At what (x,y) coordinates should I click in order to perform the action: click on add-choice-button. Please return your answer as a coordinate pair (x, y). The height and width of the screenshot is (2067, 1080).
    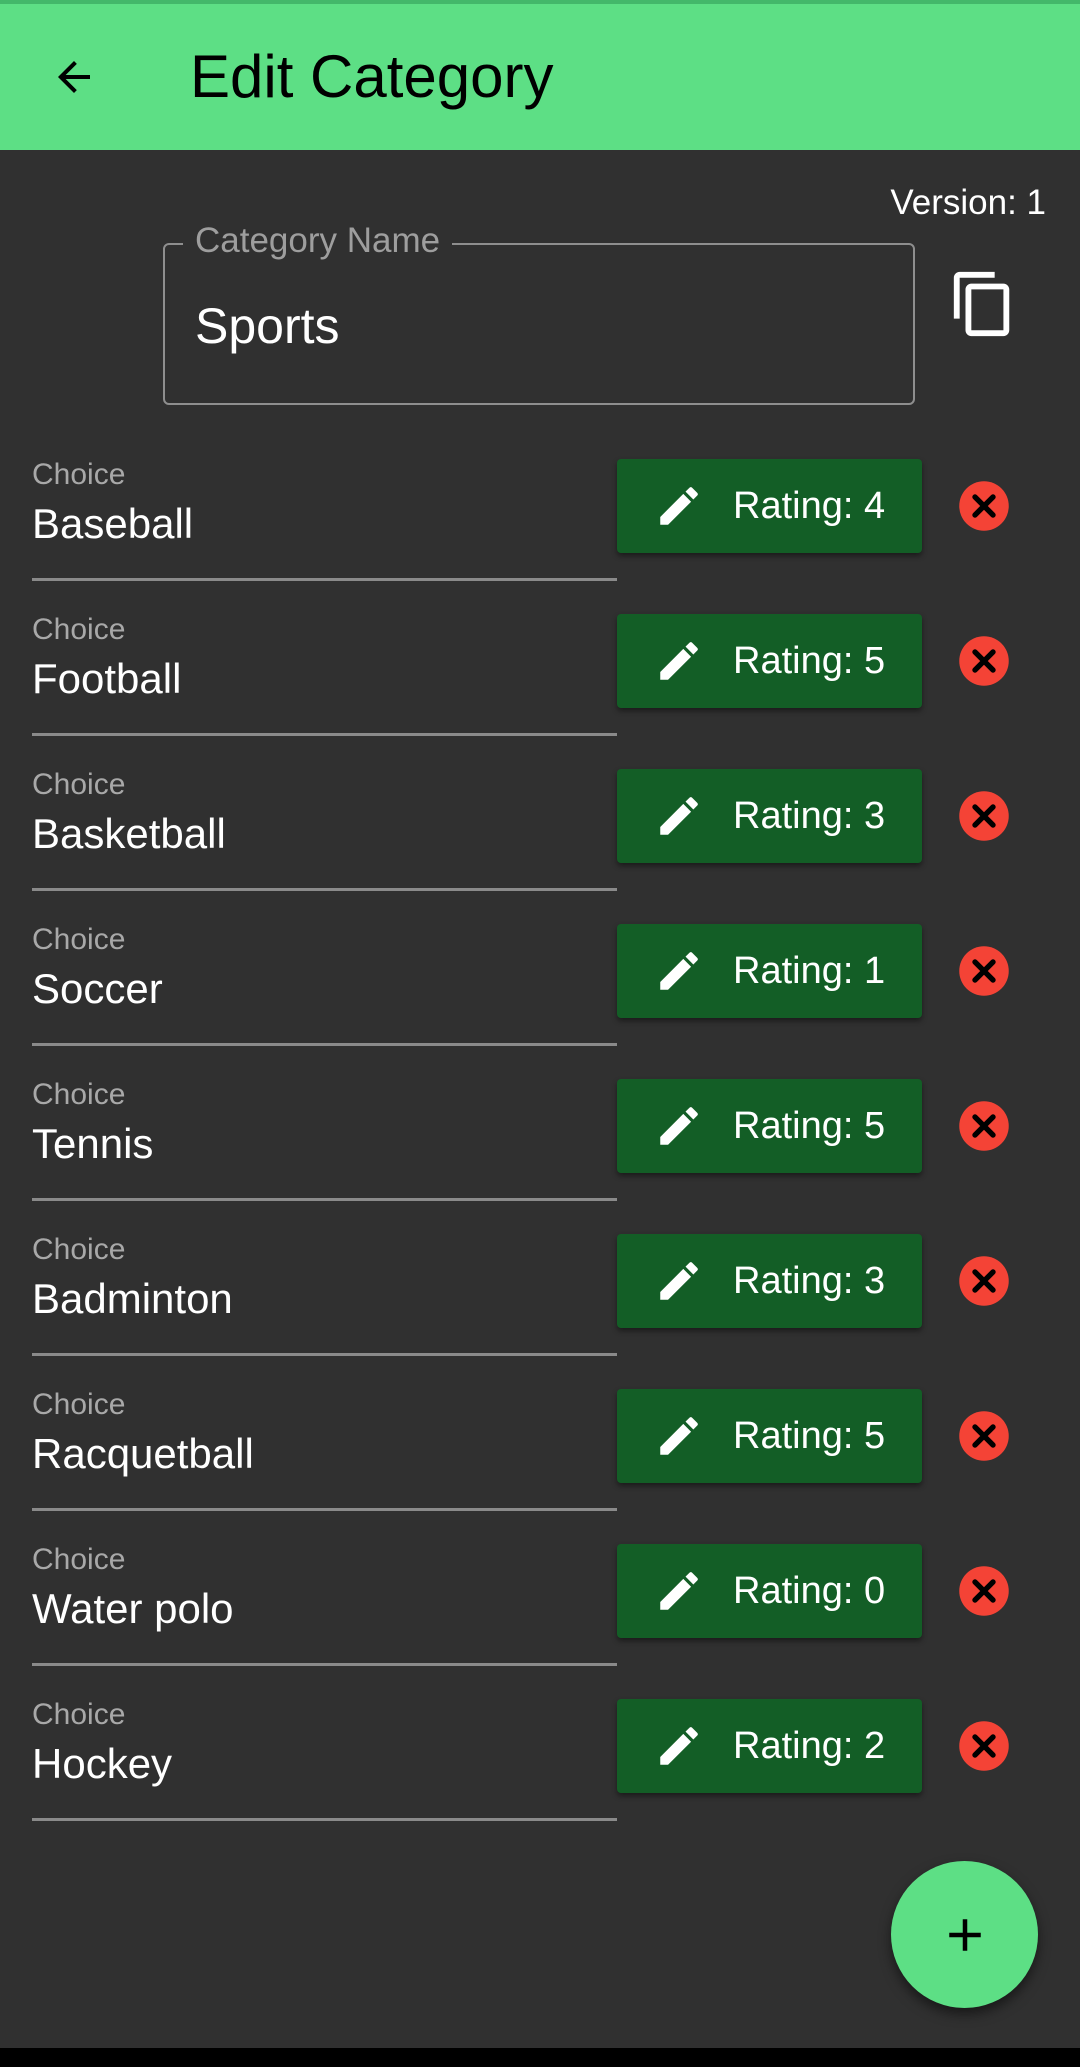
    Looking at the image, I should click on (964, 1934).